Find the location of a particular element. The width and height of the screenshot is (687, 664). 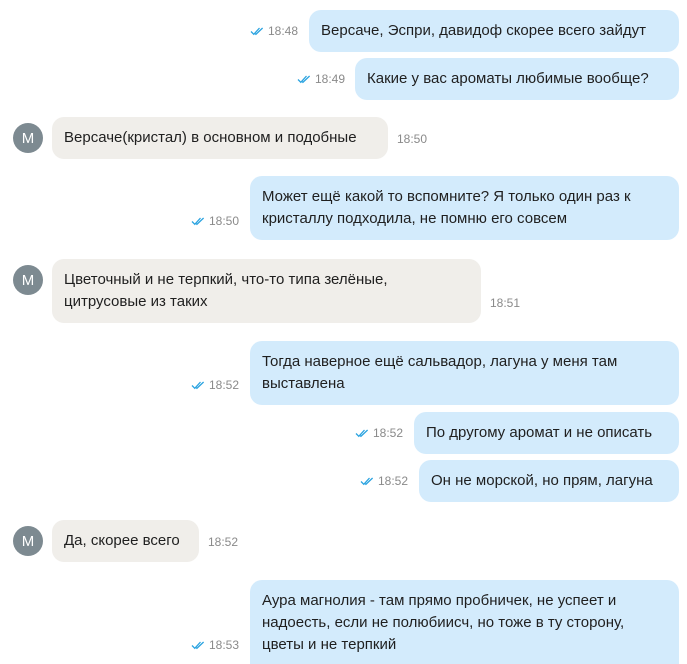

message-meta: 18:49 is located at coordinates (321, 79).